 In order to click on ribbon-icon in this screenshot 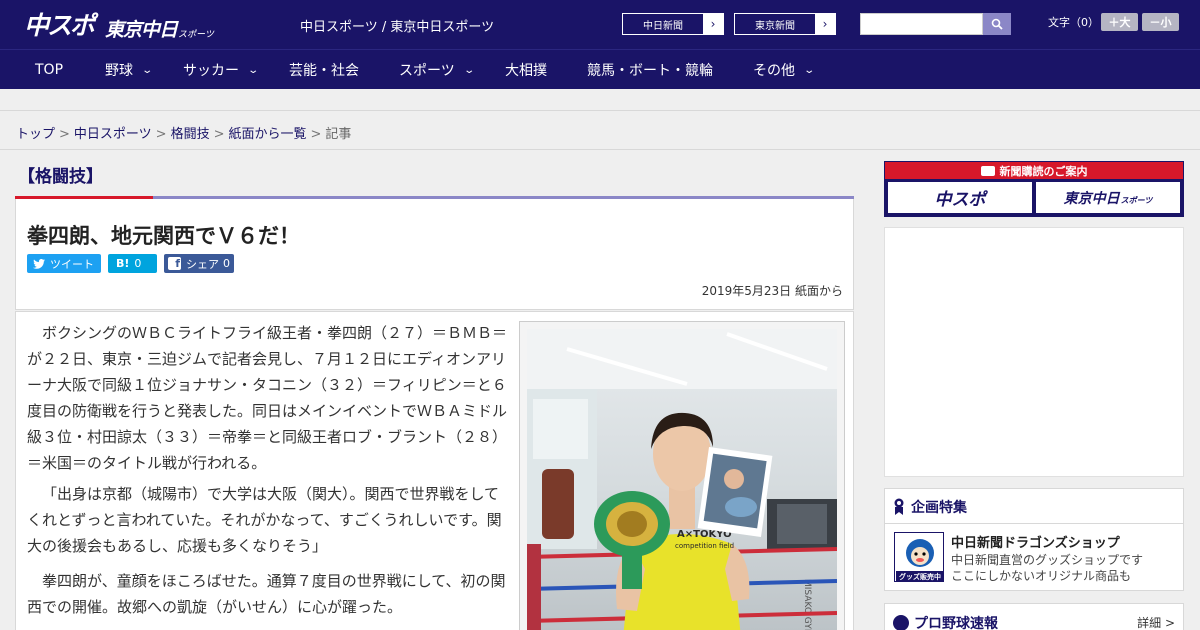, I will do `click(899, 506)`.